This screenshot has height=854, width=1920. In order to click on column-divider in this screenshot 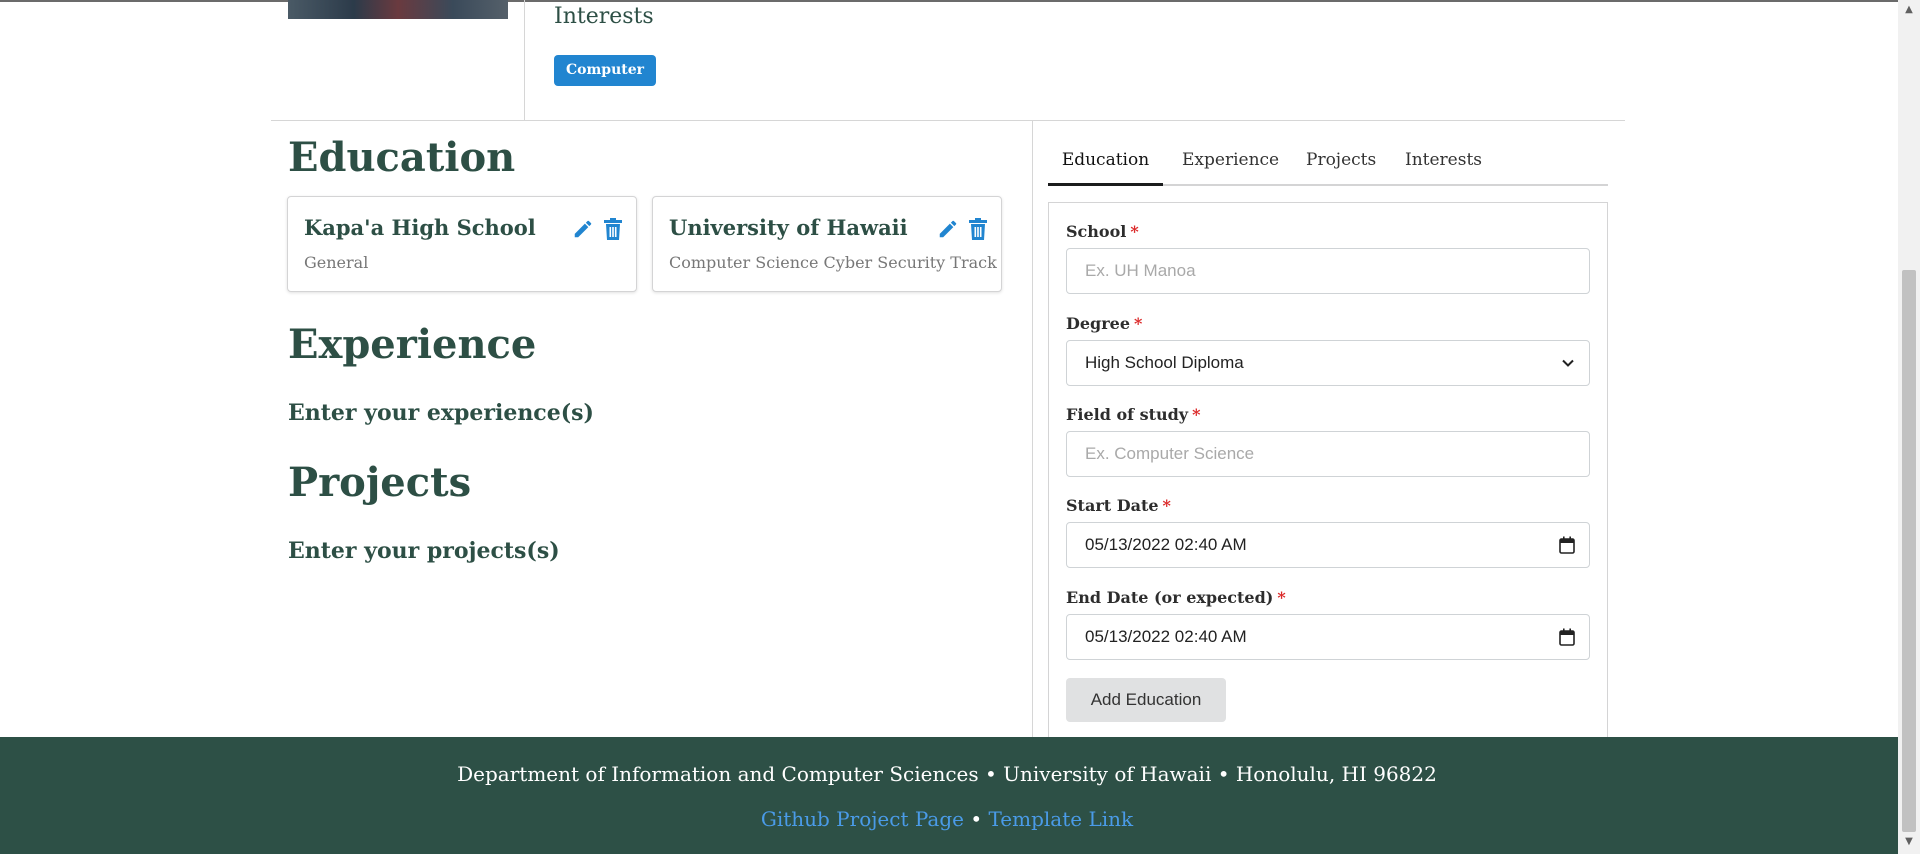, I will do `click(1032, 428)`.